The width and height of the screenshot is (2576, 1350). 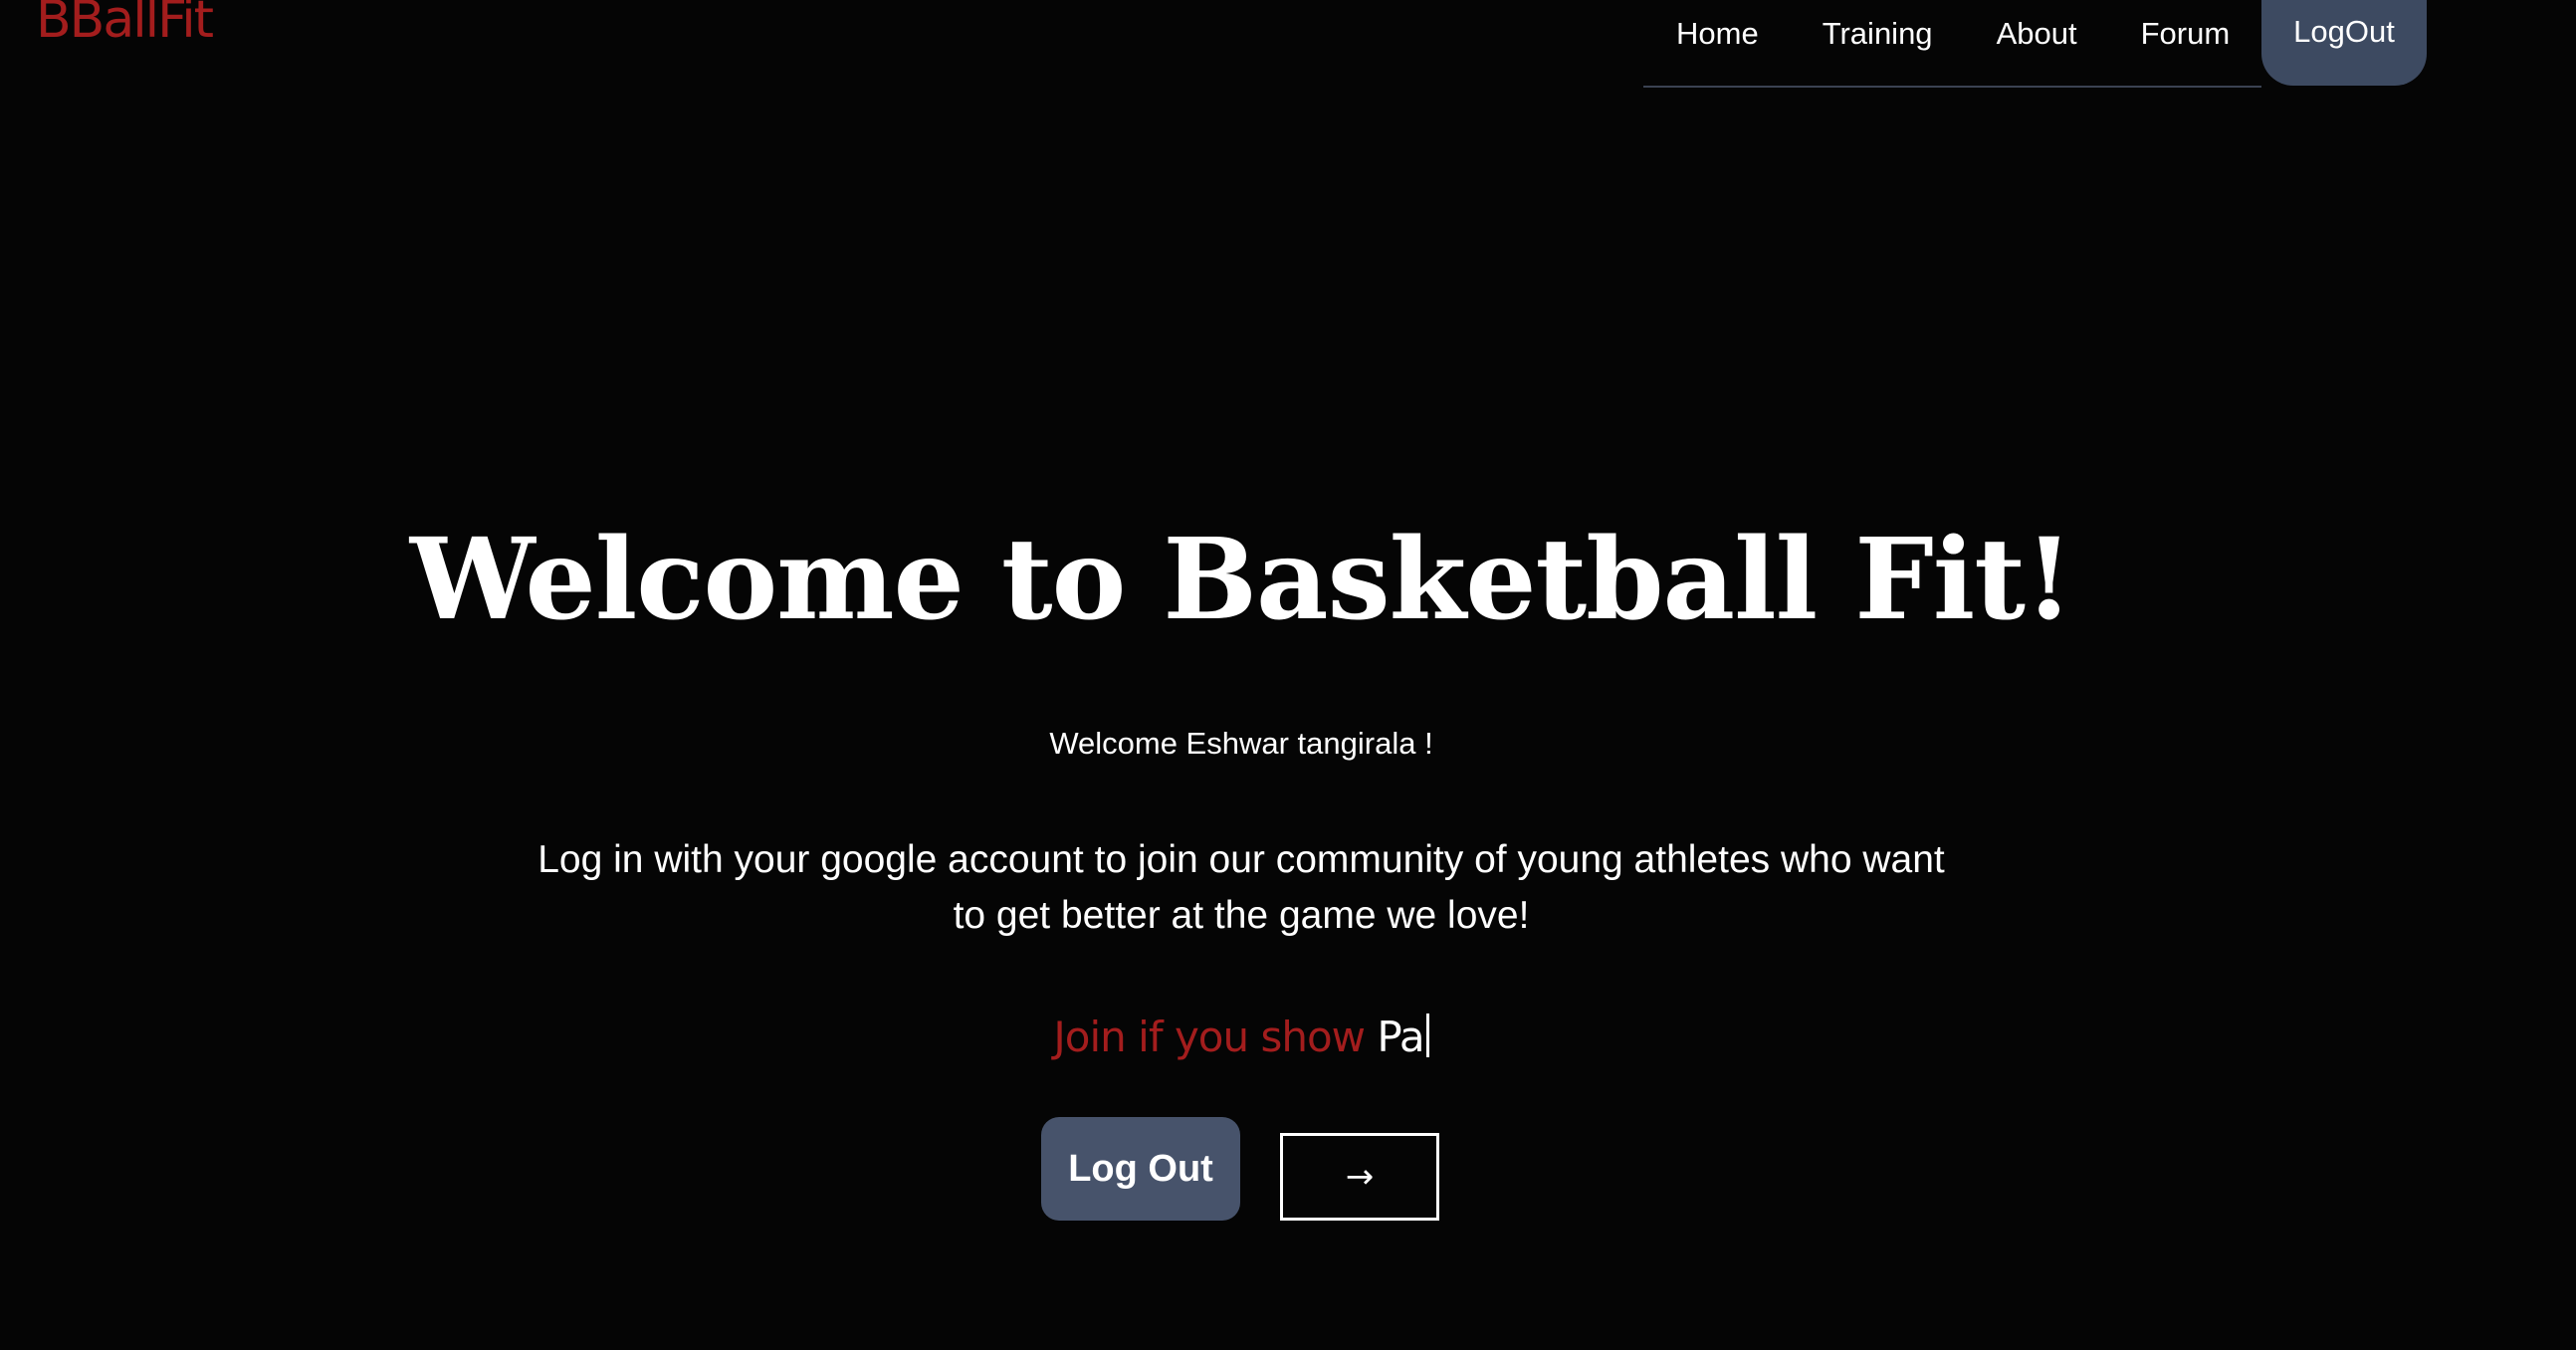 I want to click on main-nav: Home Training About Forum LogOut, so click(x=2035, y=44).